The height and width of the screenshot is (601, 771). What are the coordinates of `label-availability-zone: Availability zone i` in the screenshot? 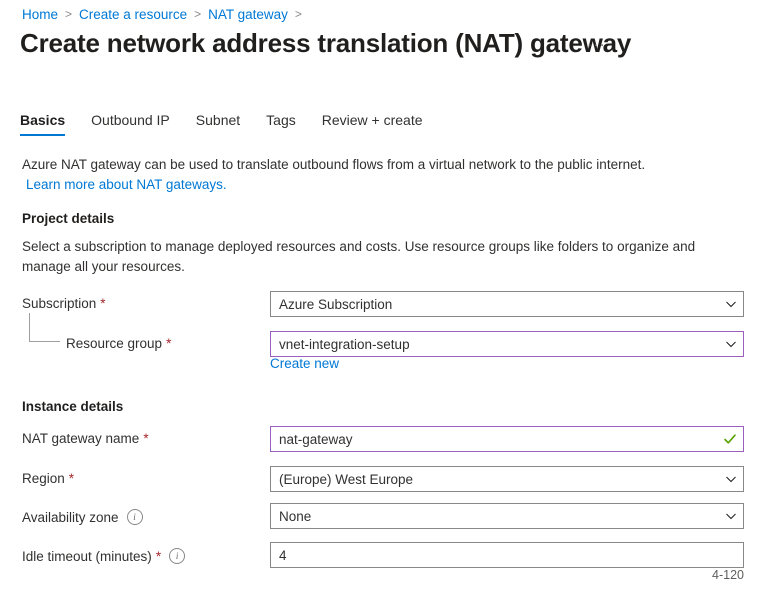 It's located at (82, 517).